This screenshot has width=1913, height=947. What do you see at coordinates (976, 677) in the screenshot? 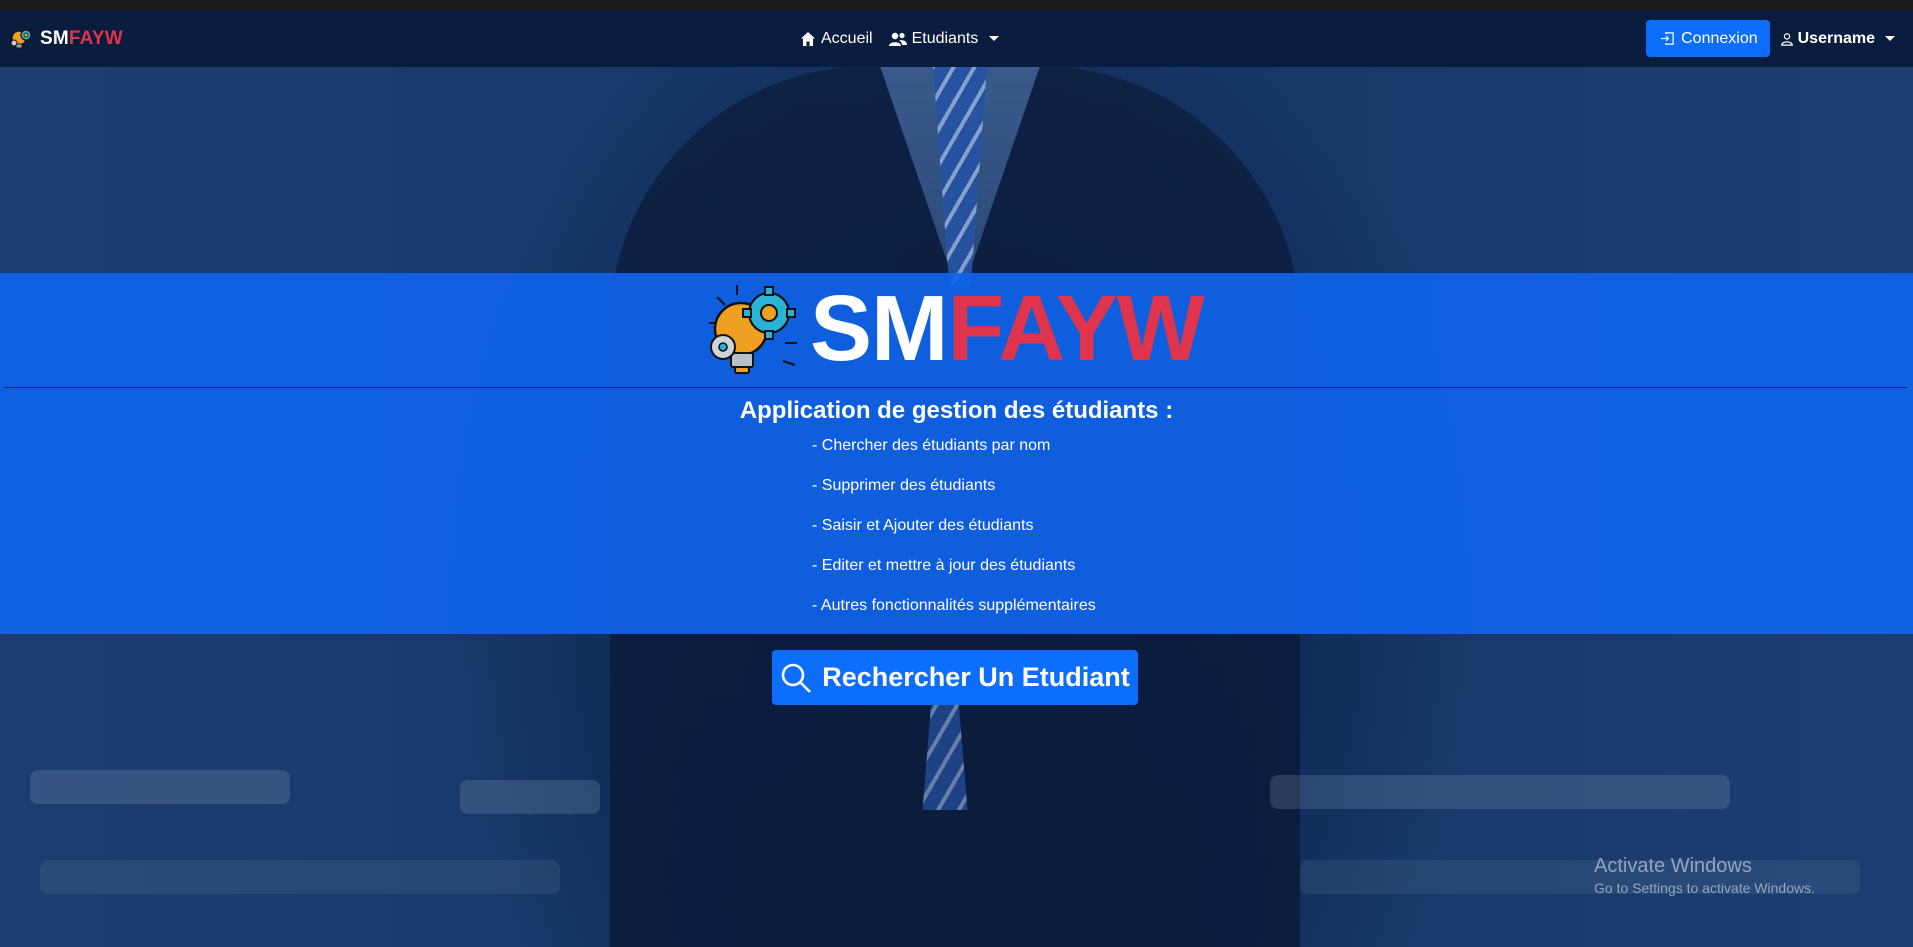
I see `search-button-label: Rechercher Un Etudiant` at bounding box center [976, 677].